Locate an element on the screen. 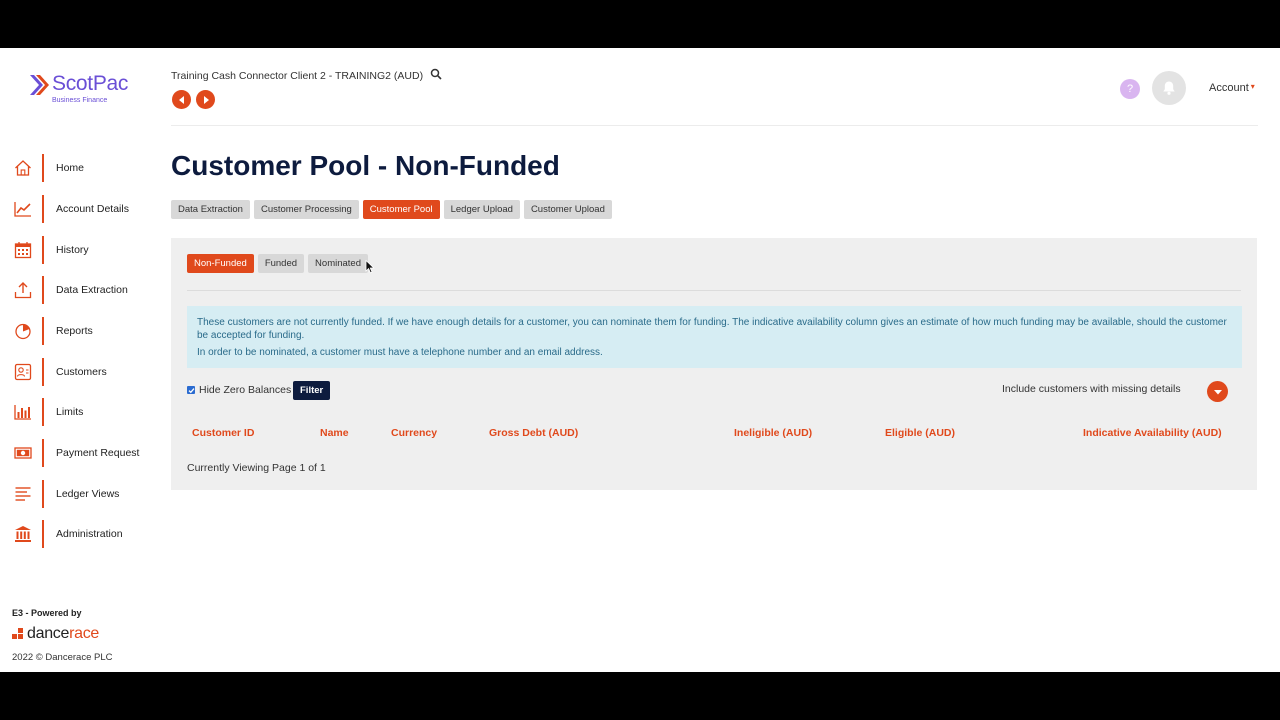 Image resolution: width=1280 pixels, height=720 pixels. notifications-button is located at coordinates (1169, 88).